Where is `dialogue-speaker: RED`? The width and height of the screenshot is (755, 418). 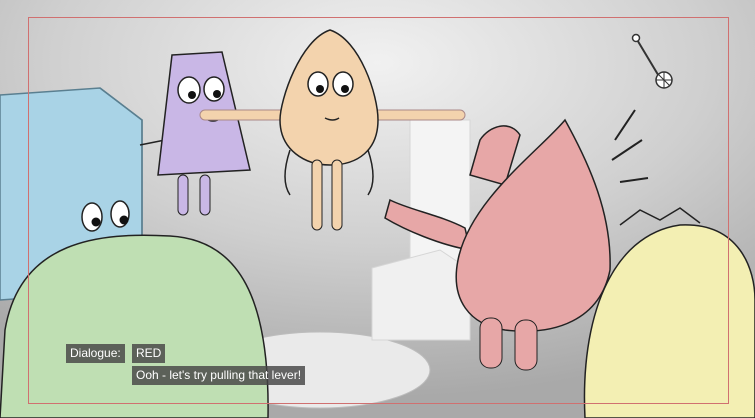
dialogue-speaker: RED is located at coordinates (149, 353).